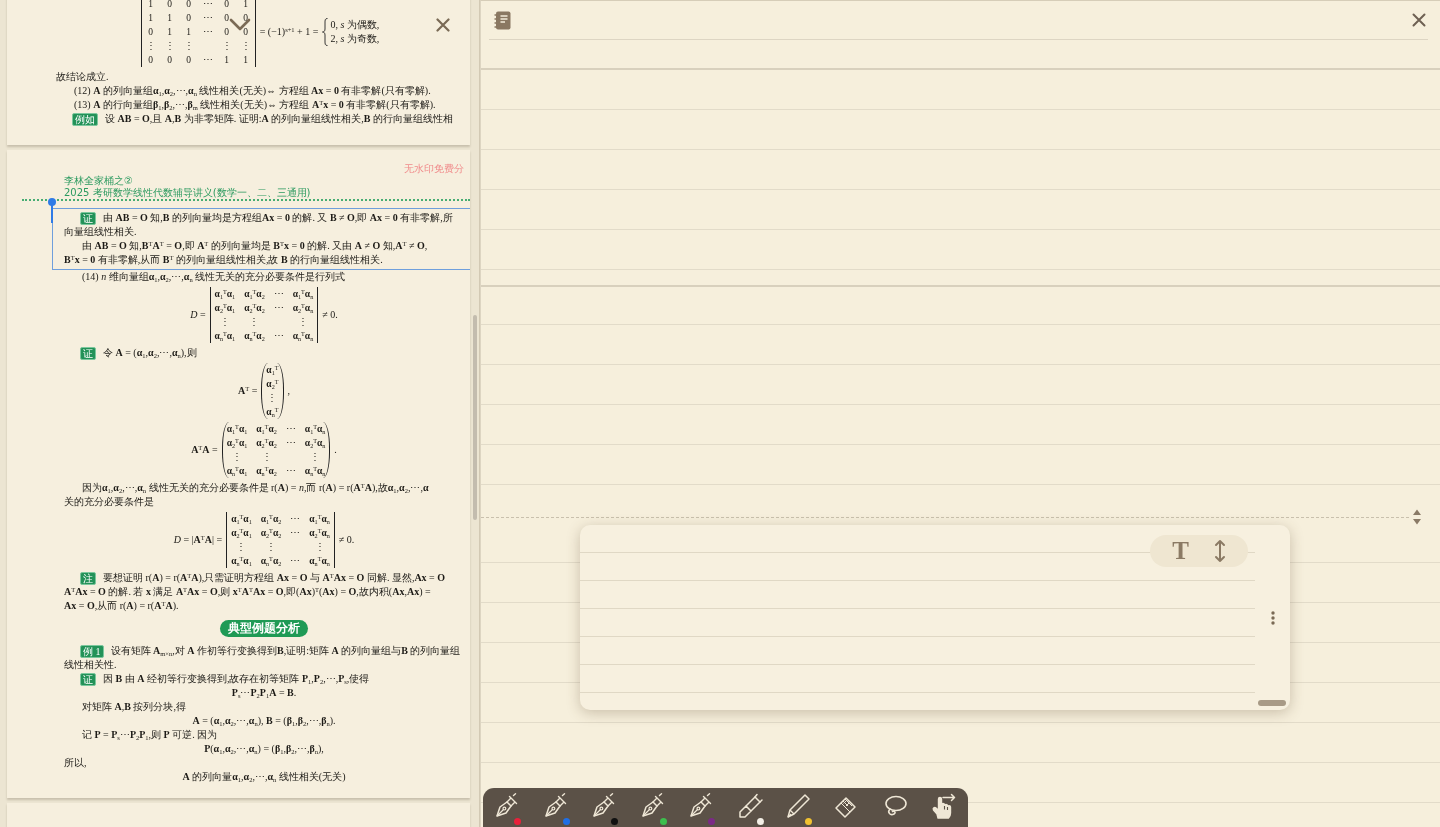  I want to click on text-line: 故结论成立., so click(82, 77).